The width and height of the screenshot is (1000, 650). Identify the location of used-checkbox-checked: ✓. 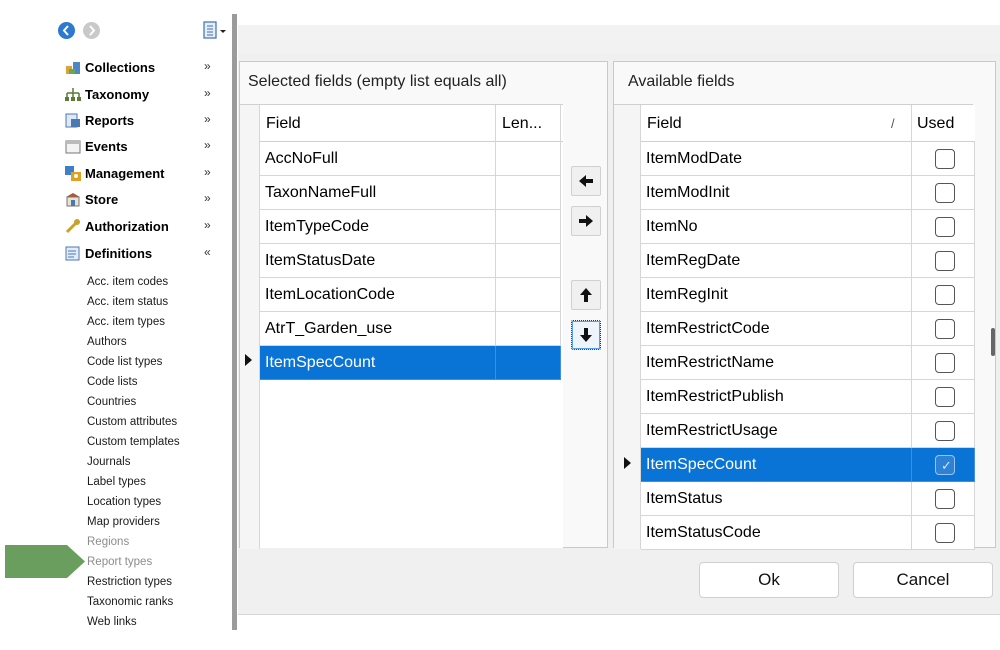
(945, 465).